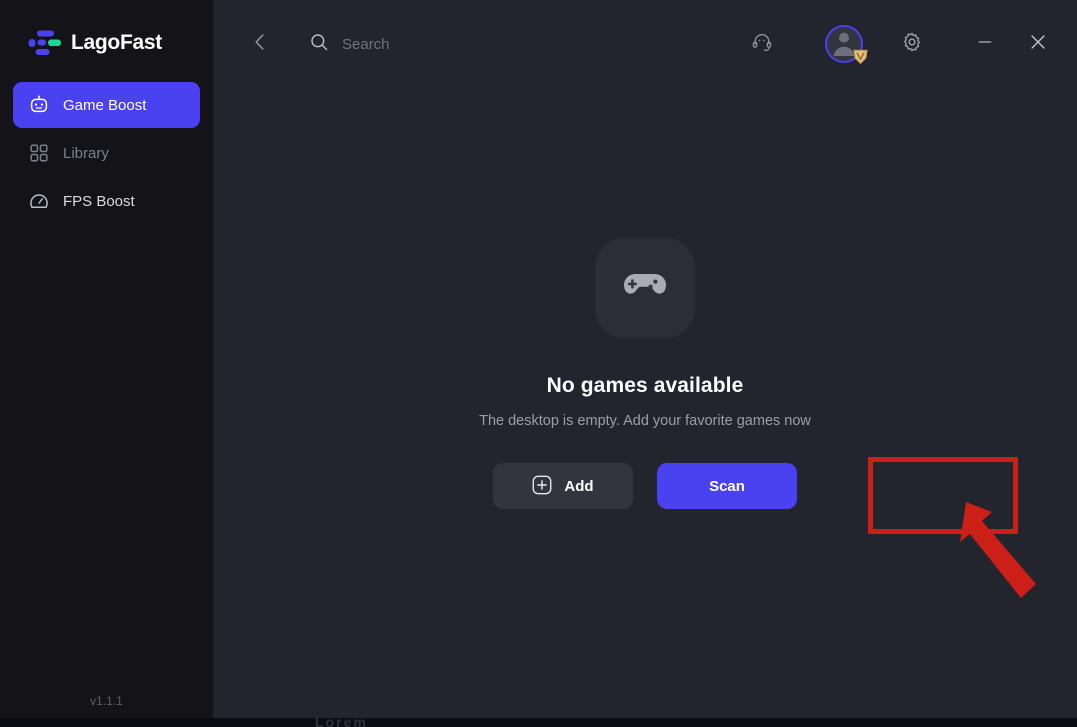 The height and width of the screenshot is (727, 1077). Describe the element at coordinates (846, 45) in the screenshot. I see `user-avatar-button` at that location.